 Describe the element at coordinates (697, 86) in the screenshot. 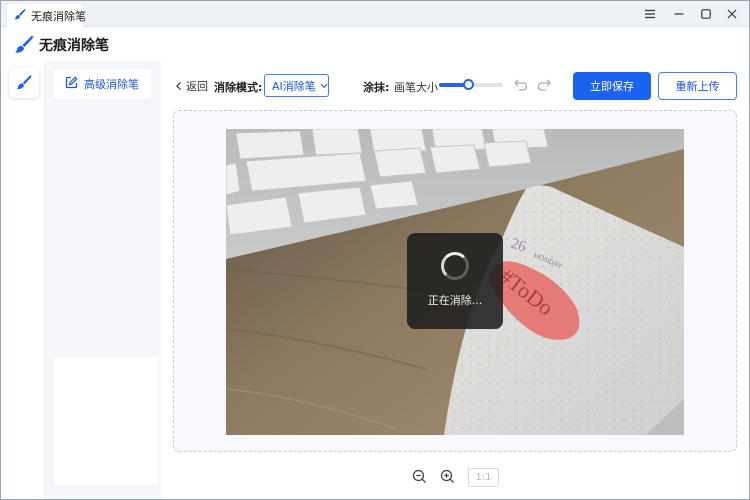

I see `reupload-button: 重新上传` at that location.